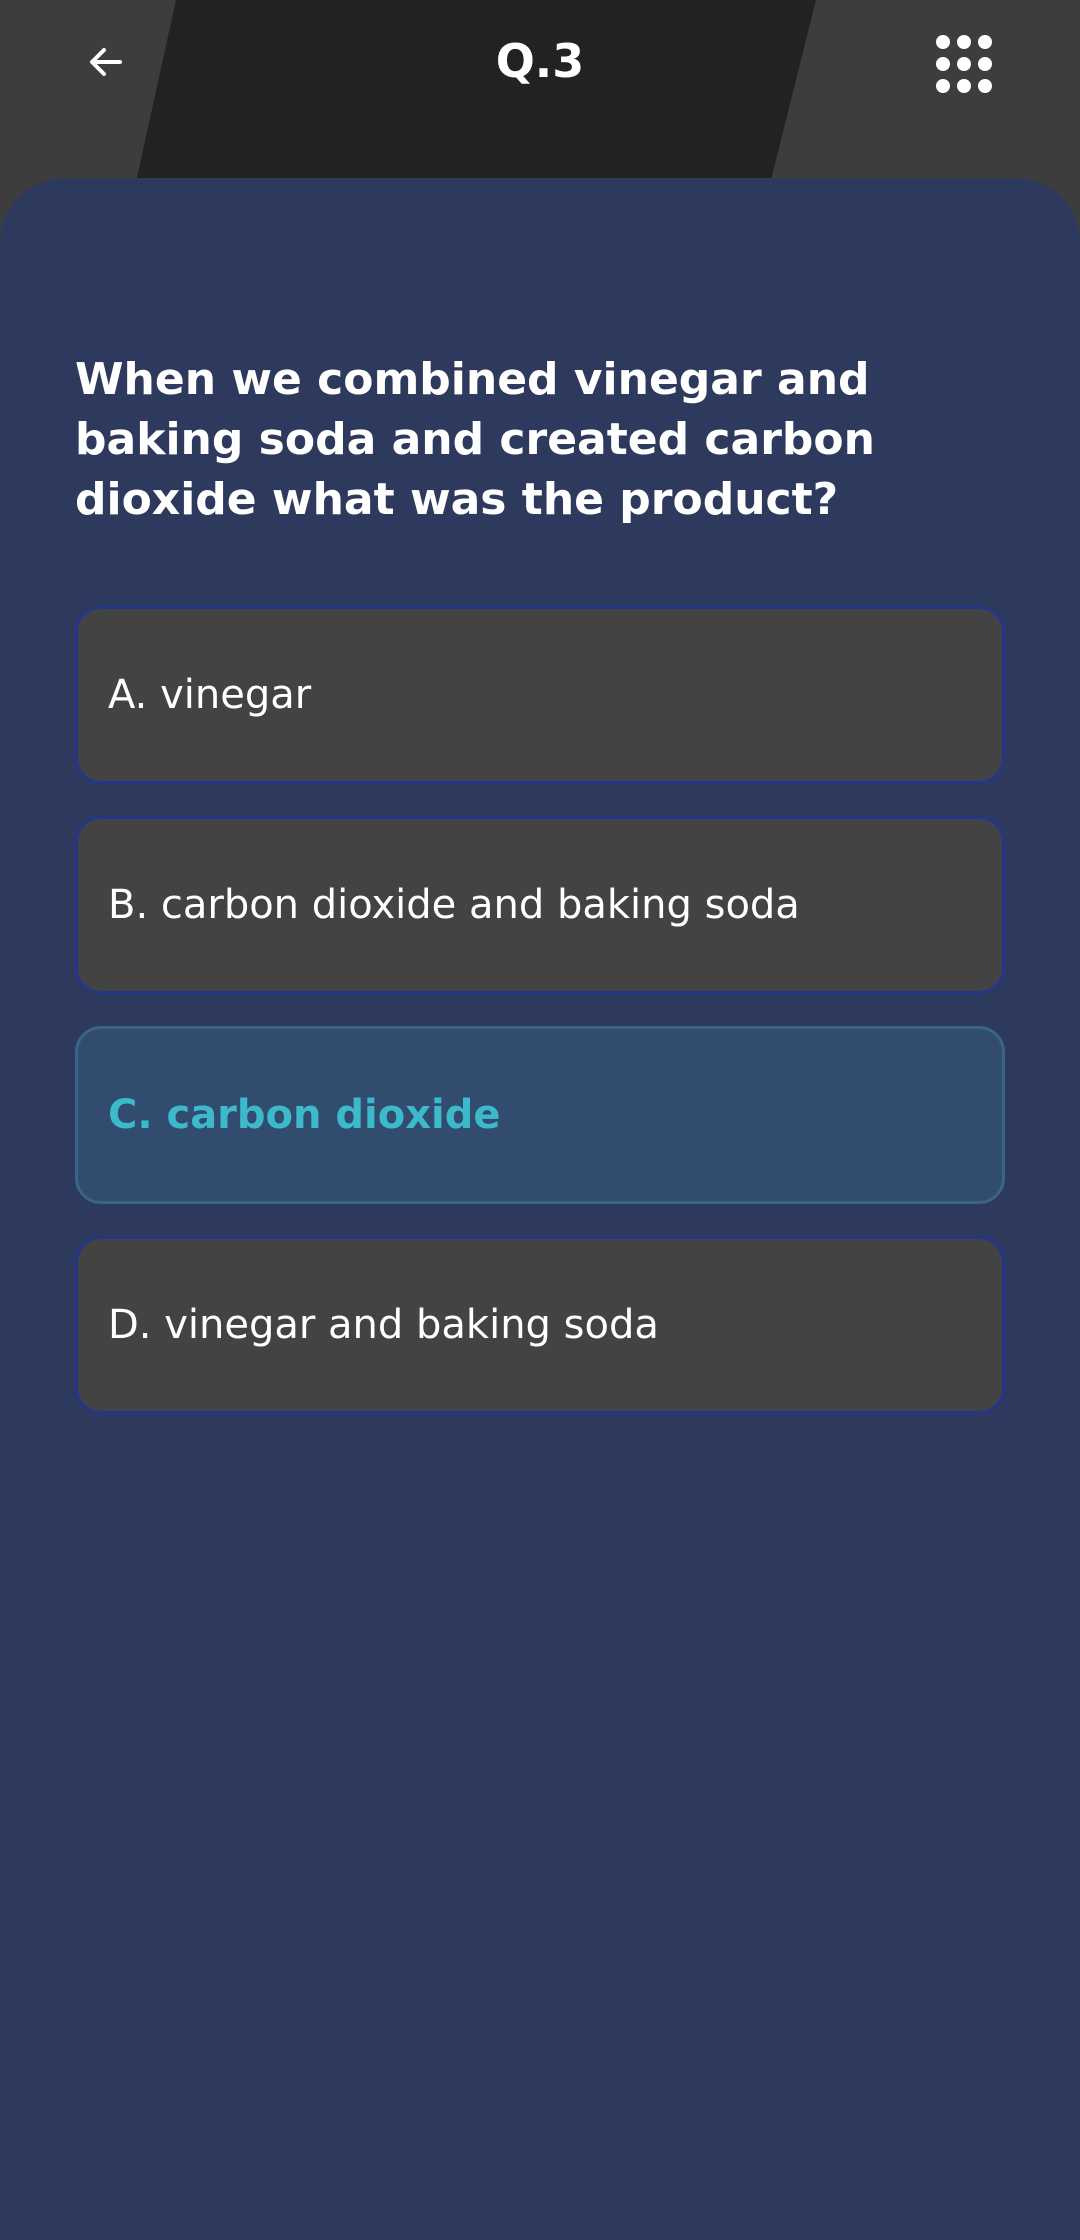 This screenshot has width=1080, height=2240. I want to click on option-a-label: A. vinegar, so click(210, 695).